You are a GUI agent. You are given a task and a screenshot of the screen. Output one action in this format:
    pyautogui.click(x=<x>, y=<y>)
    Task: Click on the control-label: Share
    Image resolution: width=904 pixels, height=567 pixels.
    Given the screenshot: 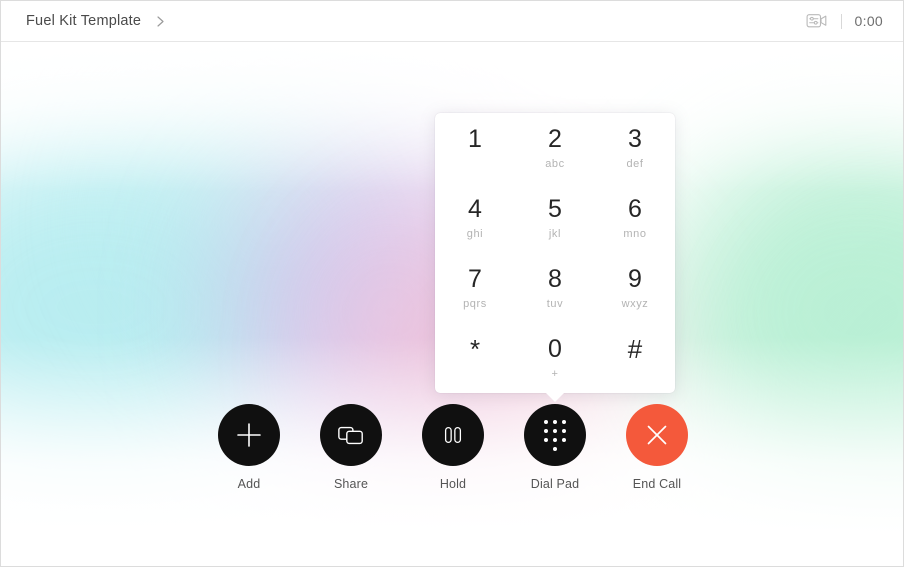 What is the action you would take?
    pyautogui.click(x=351, y=484)
    